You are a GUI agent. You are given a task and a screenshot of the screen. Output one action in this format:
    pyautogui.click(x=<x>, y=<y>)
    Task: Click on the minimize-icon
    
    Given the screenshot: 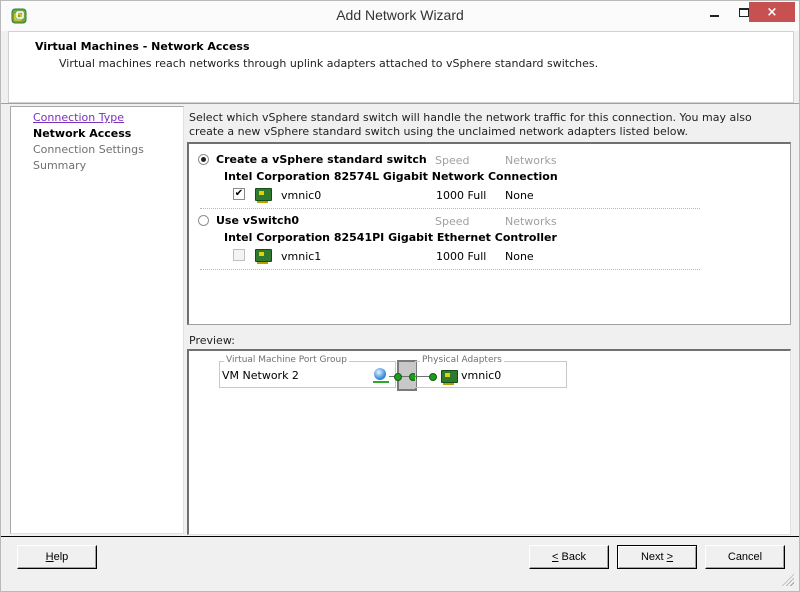 What is the action you would take?
    pyautogui.click(x=714, y=16)
    